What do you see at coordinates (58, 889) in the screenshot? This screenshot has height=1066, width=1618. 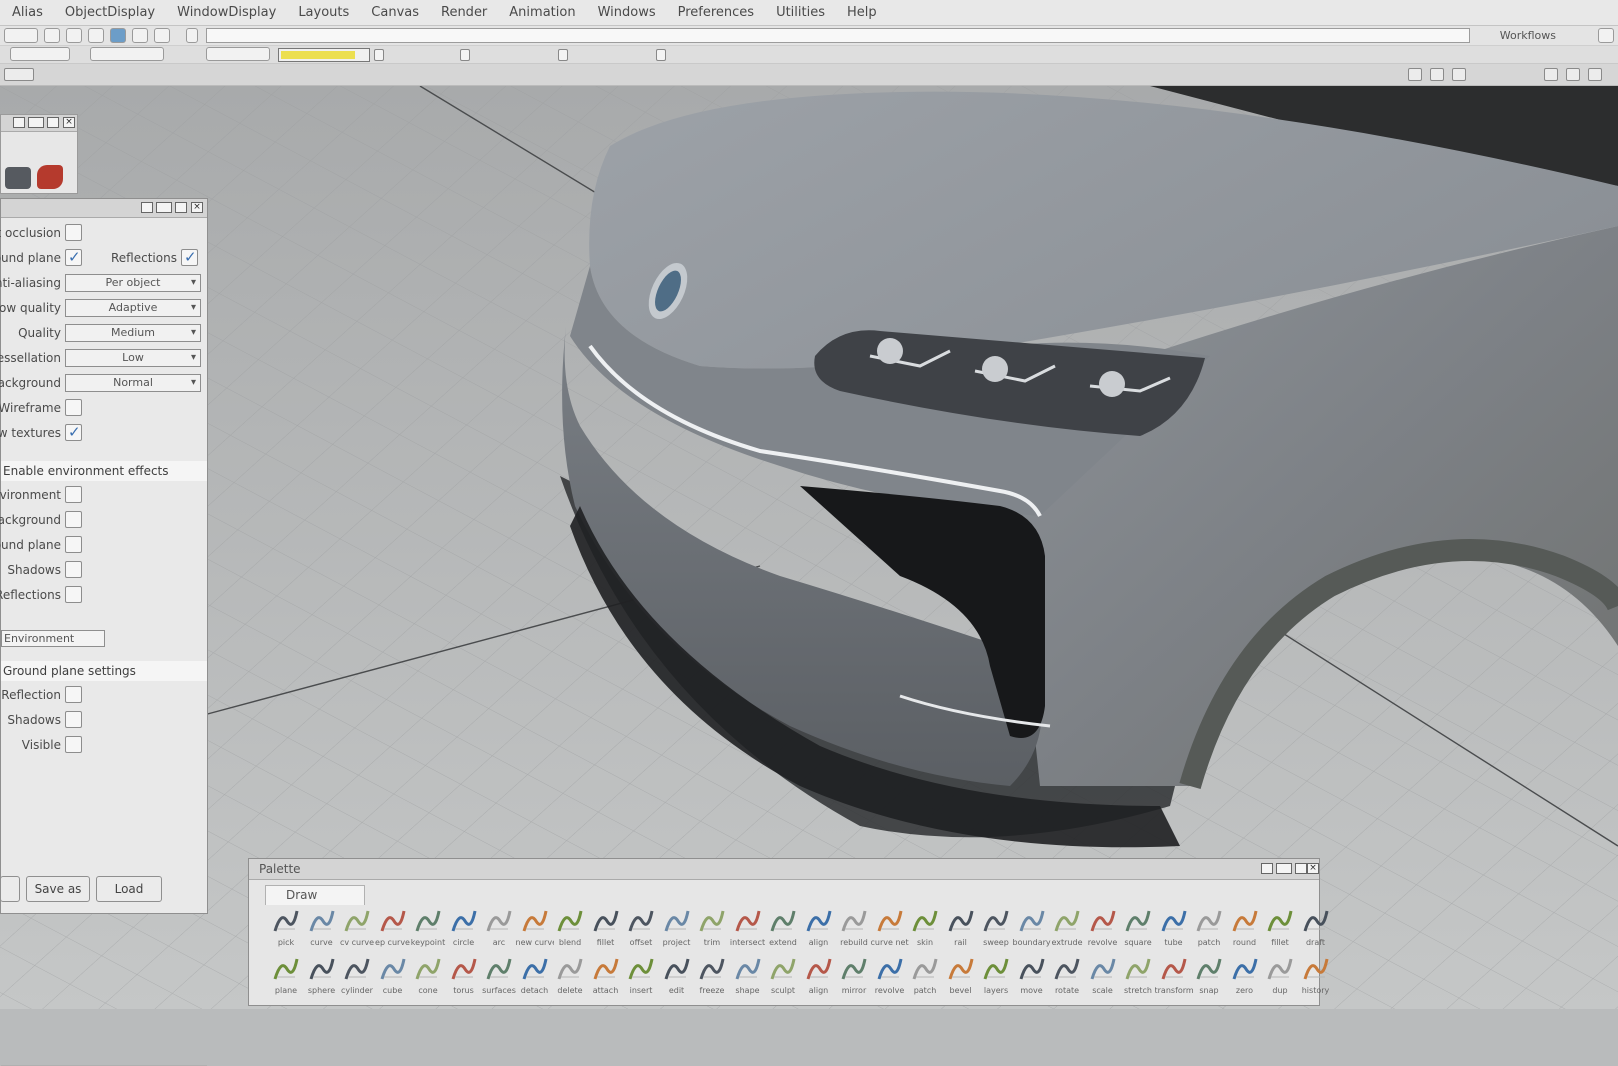 I see `save-as-button: Save as` at bounding box center [58, 889].